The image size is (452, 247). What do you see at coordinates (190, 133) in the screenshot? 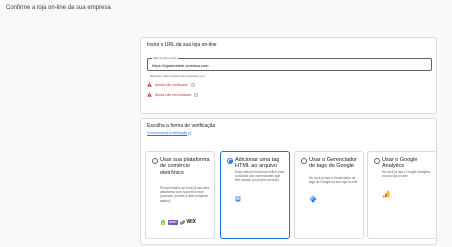
I see `external-link-icon` at bounding box center [190, 133].